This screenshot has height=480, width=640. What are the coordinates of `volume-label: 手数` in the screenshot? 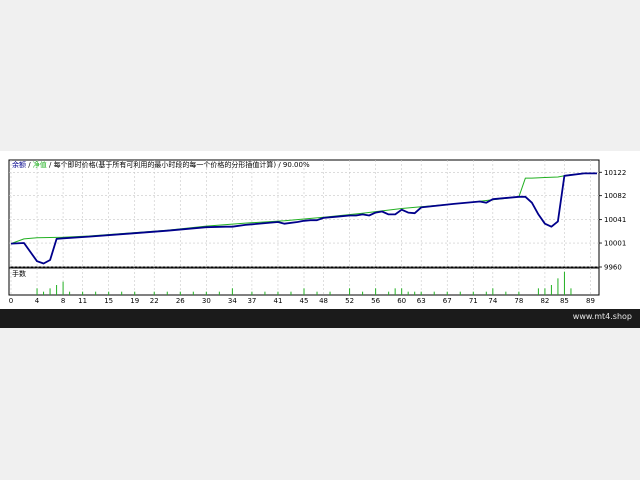 It's located at (19, 273).